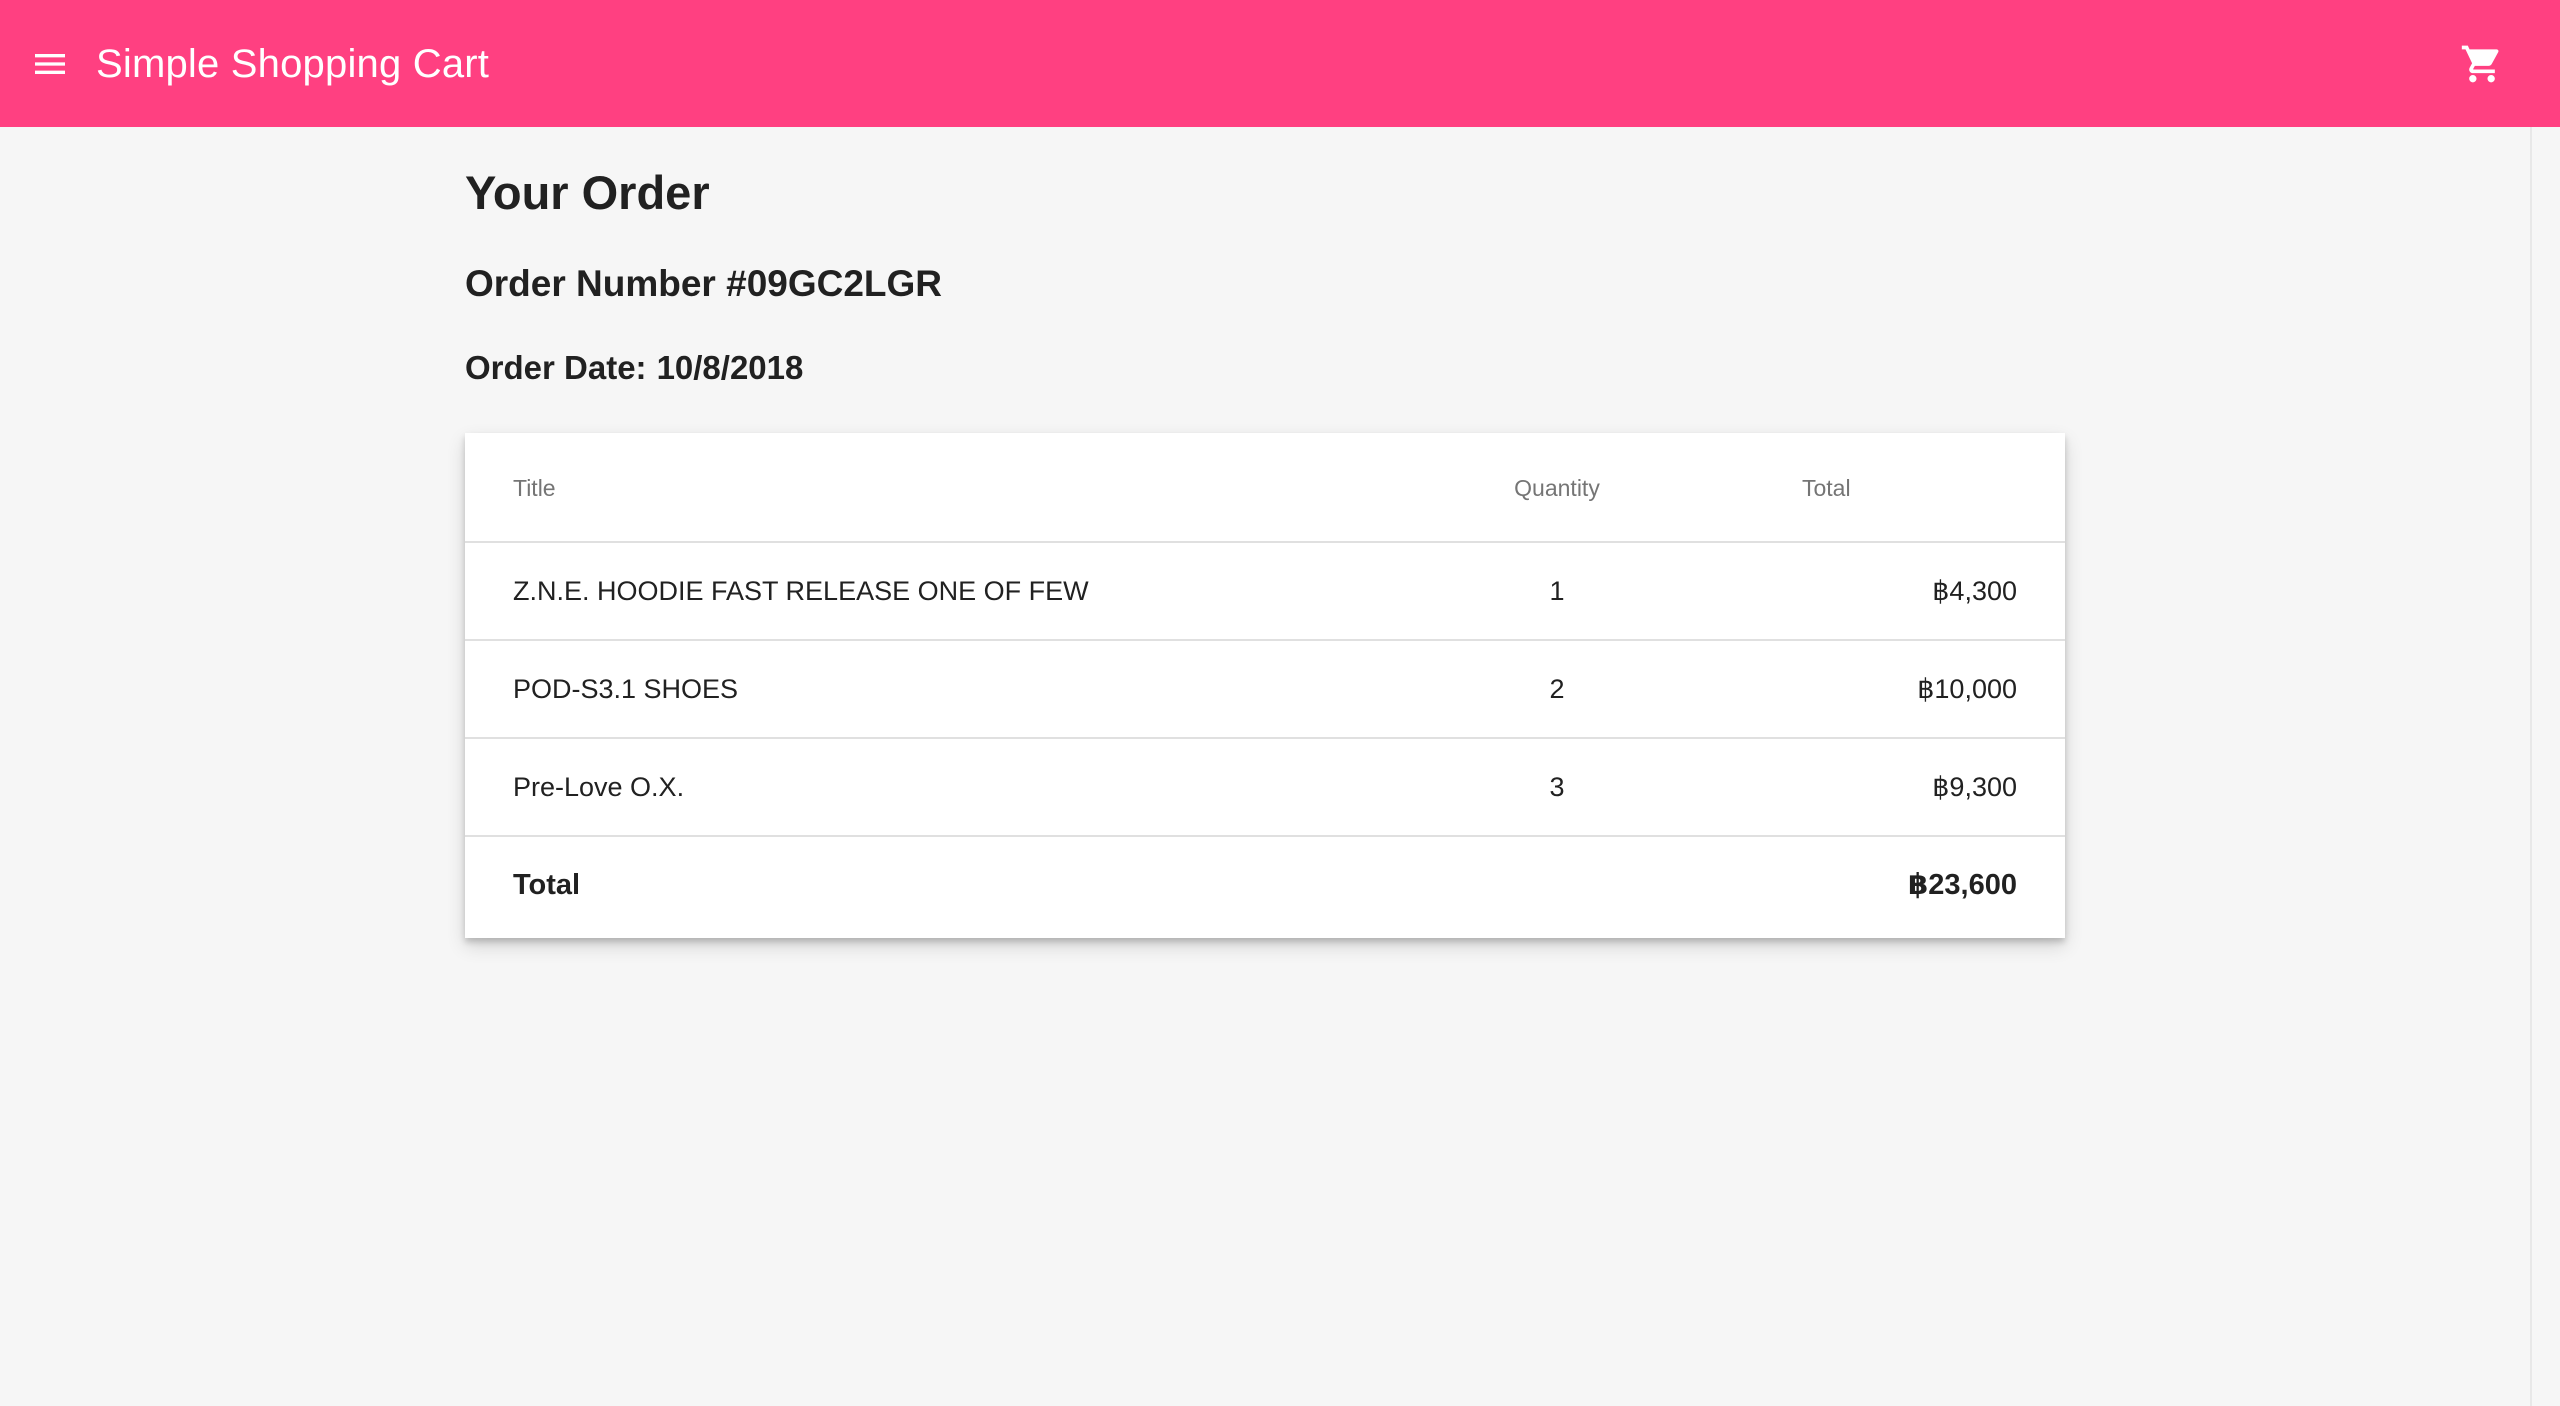 The width and height of the screenshot is (2560, 1406). I want to click on cart-button, so click(2482, 64).